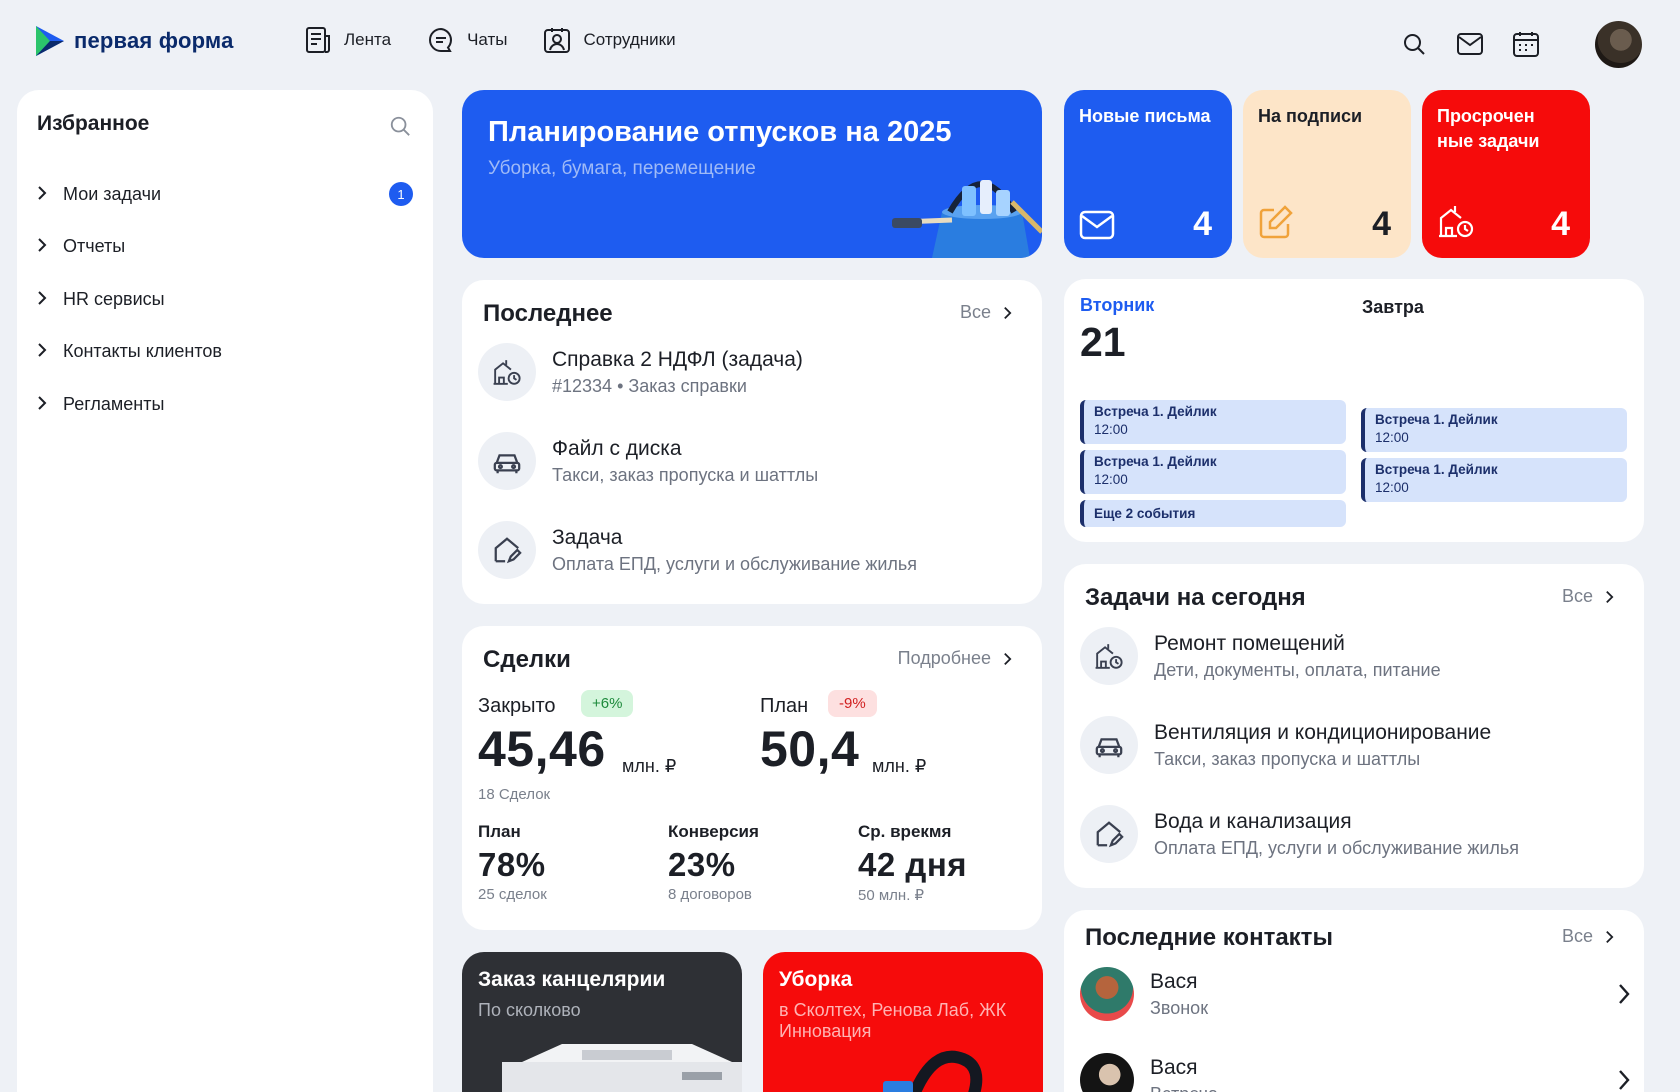  What do you see at coordinates (933, 1071) in the screenshot?
I see `bucket-illustration` at bounding box center [933, 1071].